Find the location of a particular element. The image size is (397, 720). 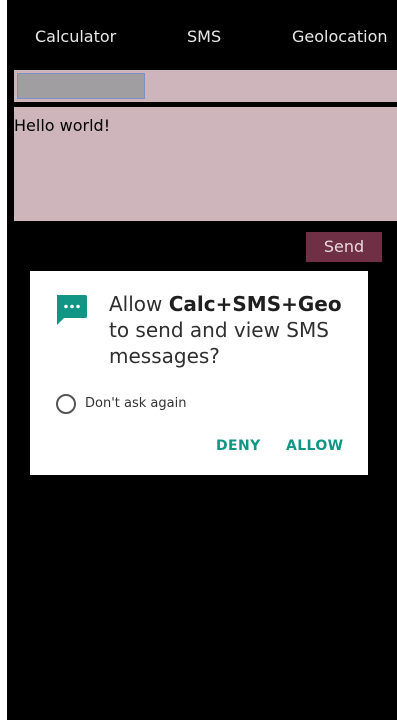

tab-calculator: Calculator is located at coordinates (75, 37).